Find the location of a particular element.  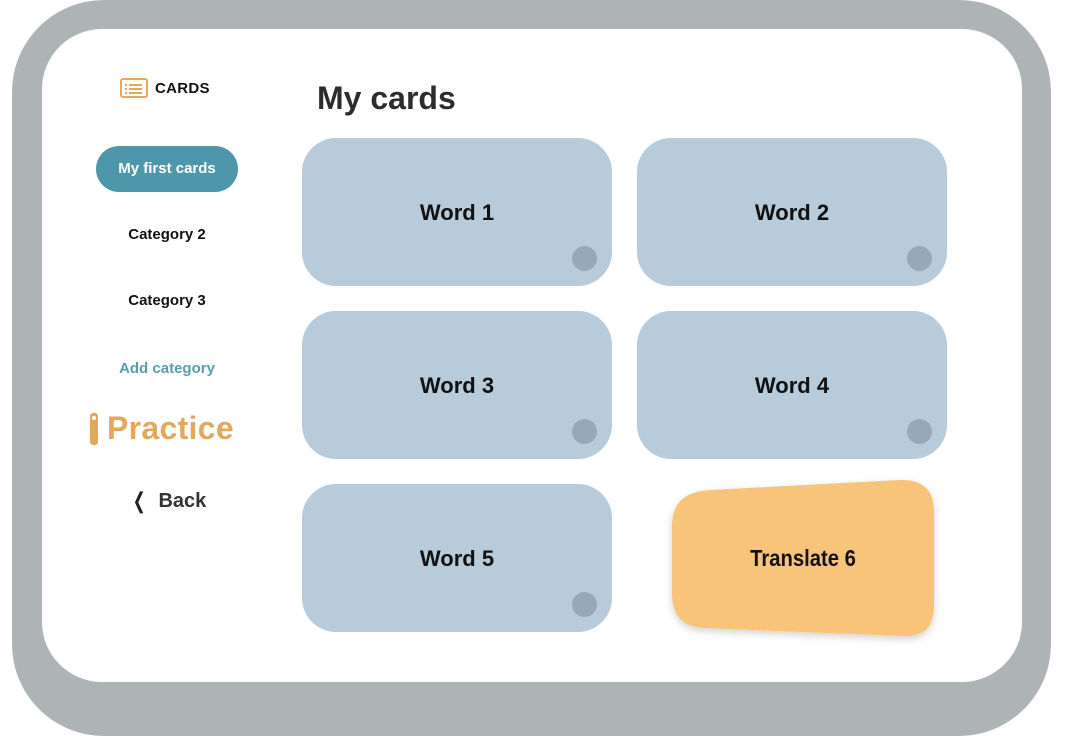

word-card: Word 1 is located at coordinates (457, 212).